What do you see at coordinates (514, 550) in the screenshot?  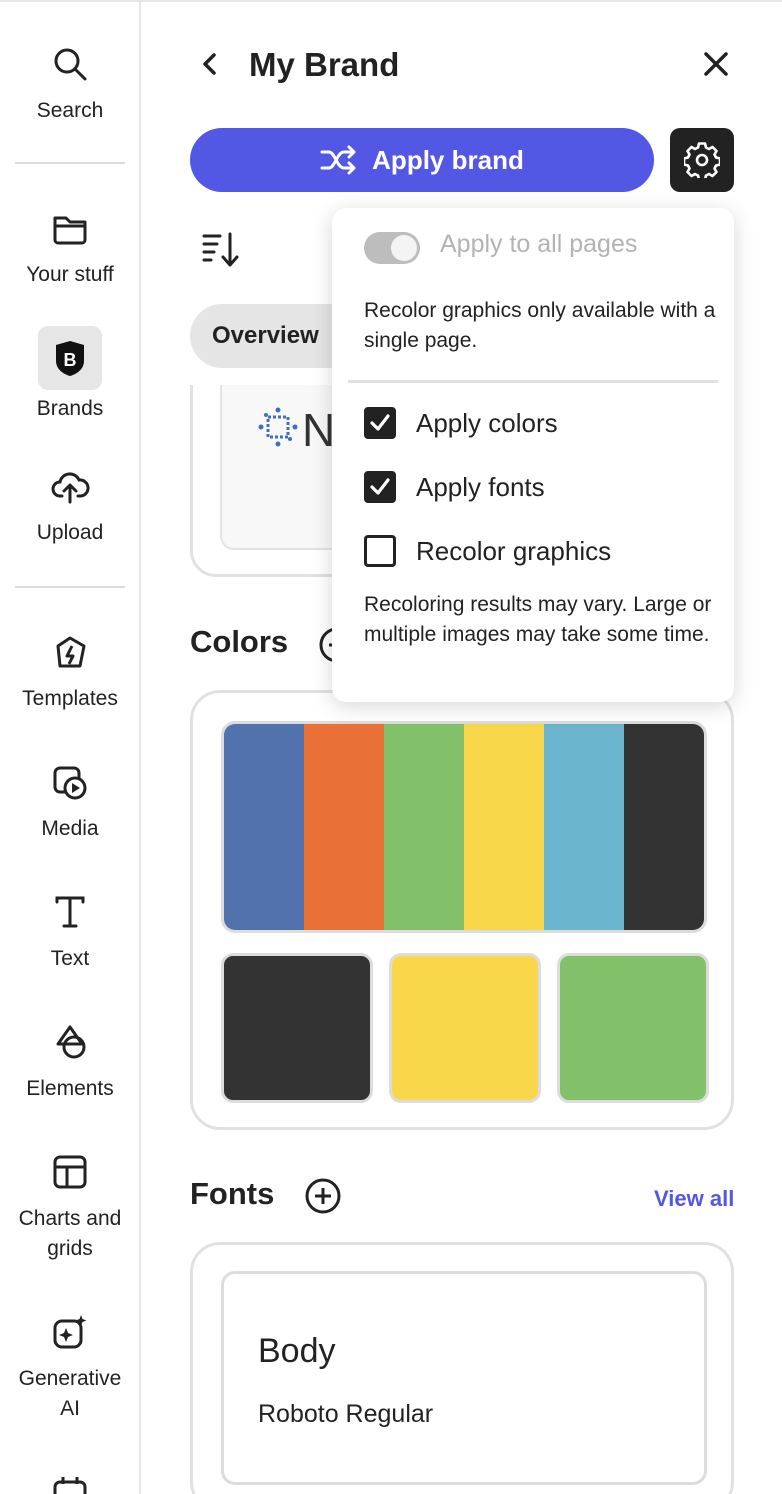 I see `recolor-graphics-label: Recolor graphics` at bounding box center [514, 550].